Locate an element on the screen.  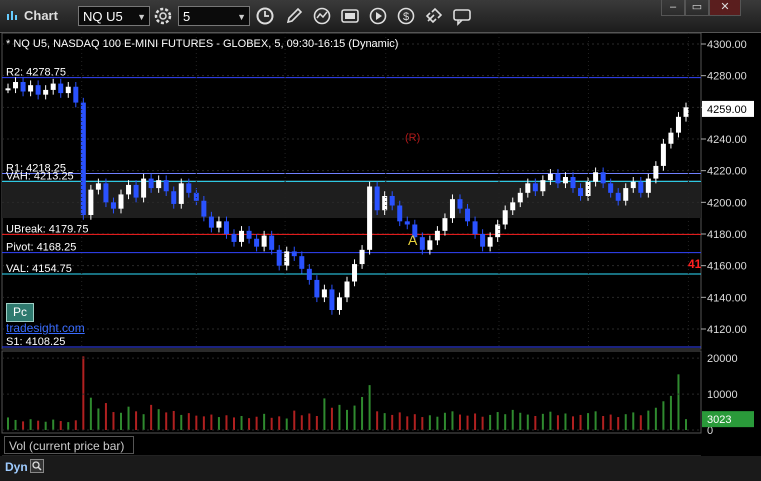
indicator-icon is located at coordinates (322, 16).